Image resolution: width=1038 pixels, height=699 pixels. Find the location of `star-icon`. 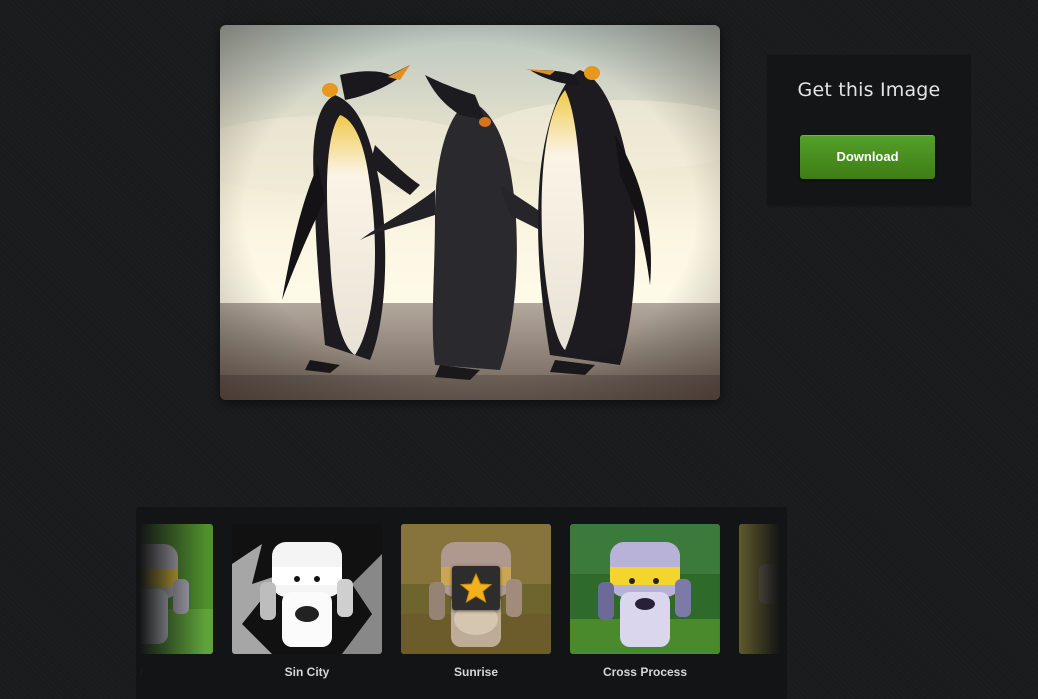

star-icon is located at coordinates (476, 588).